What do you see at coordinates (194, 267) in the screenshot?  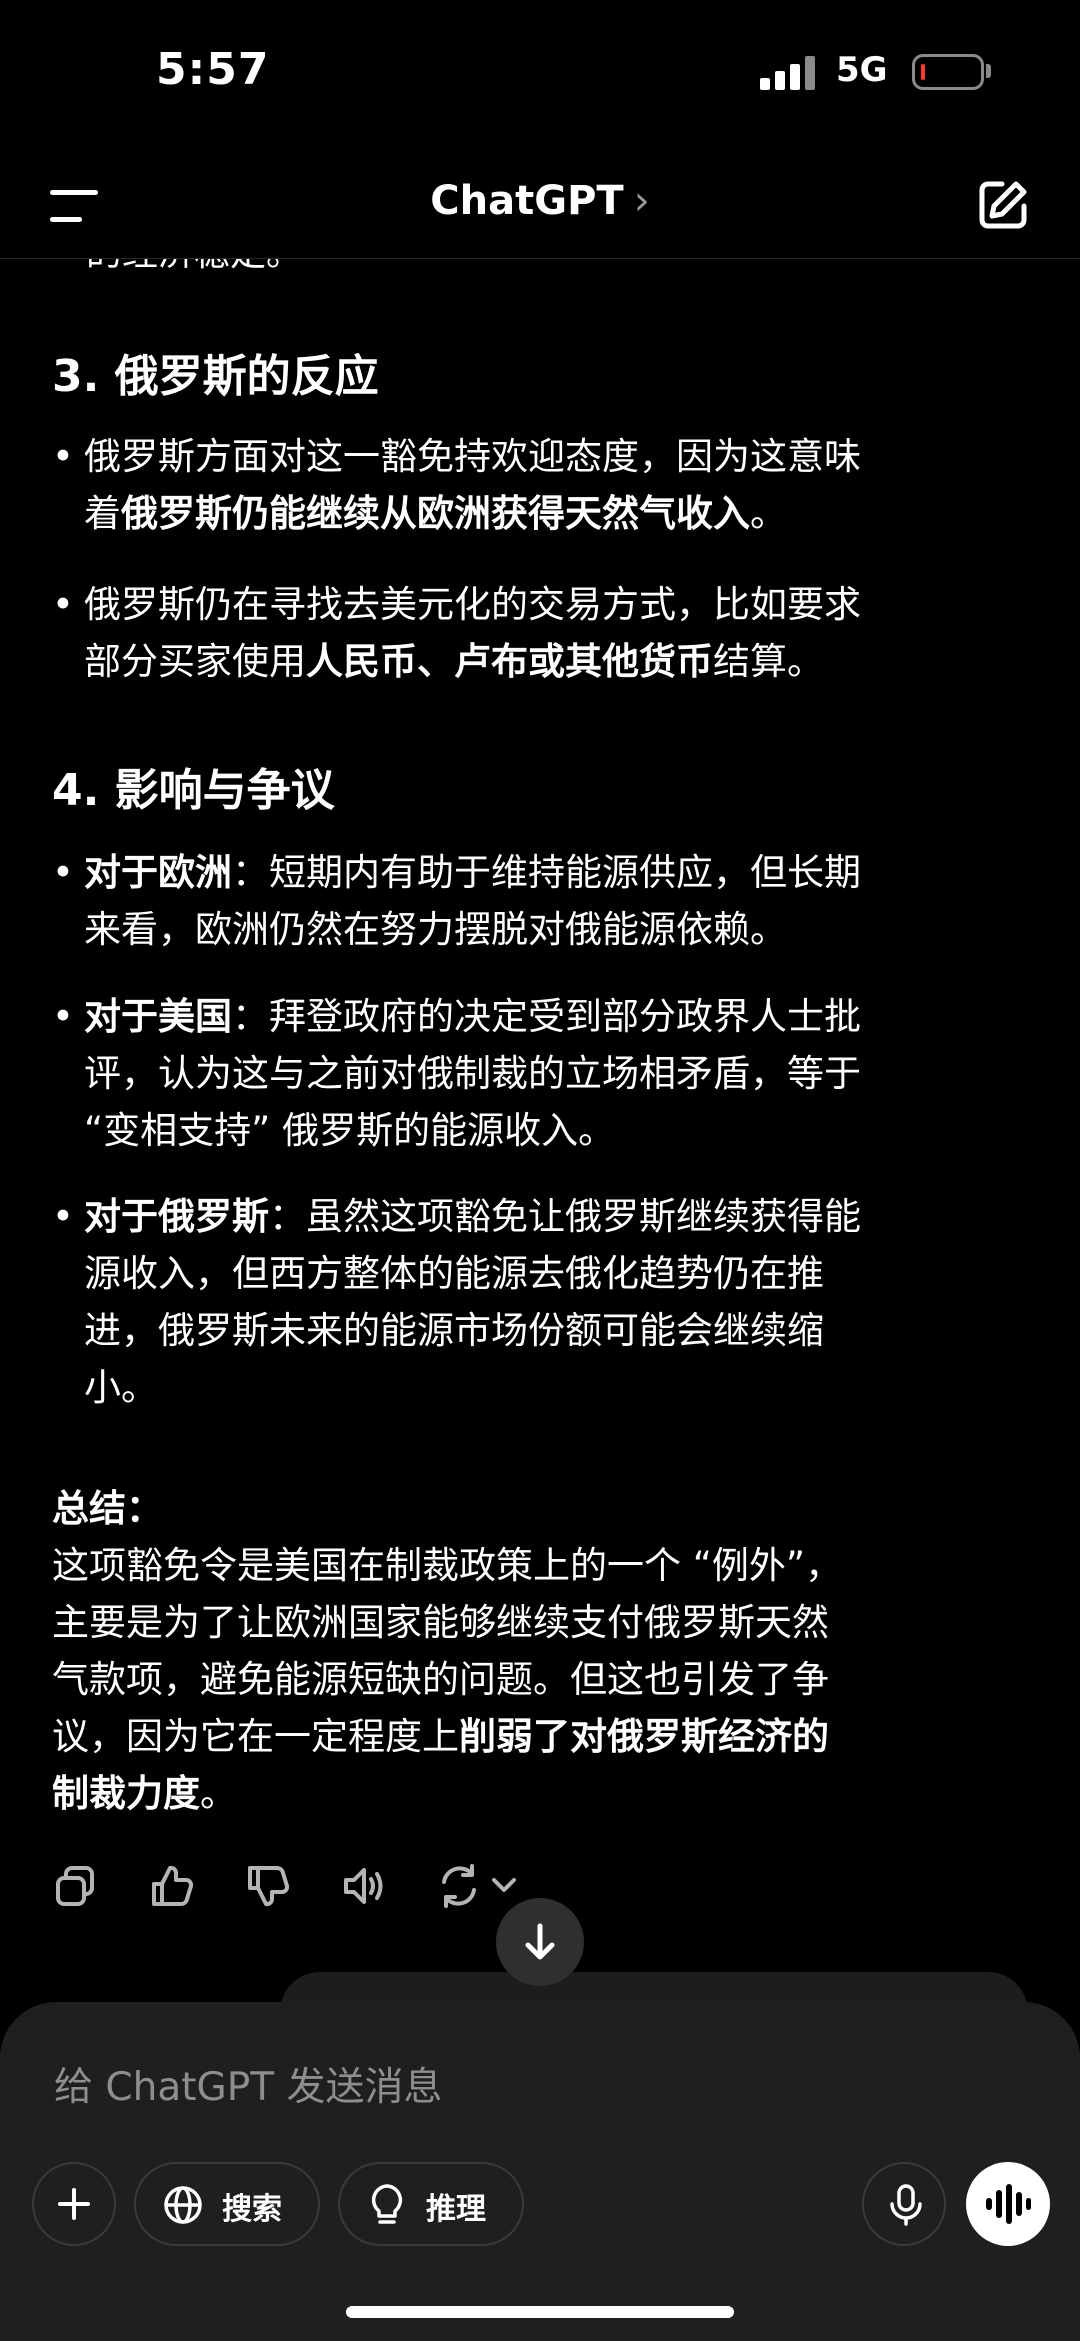 I see `clipped-text: 的经济稳定。` at bounding box center [194, 267].